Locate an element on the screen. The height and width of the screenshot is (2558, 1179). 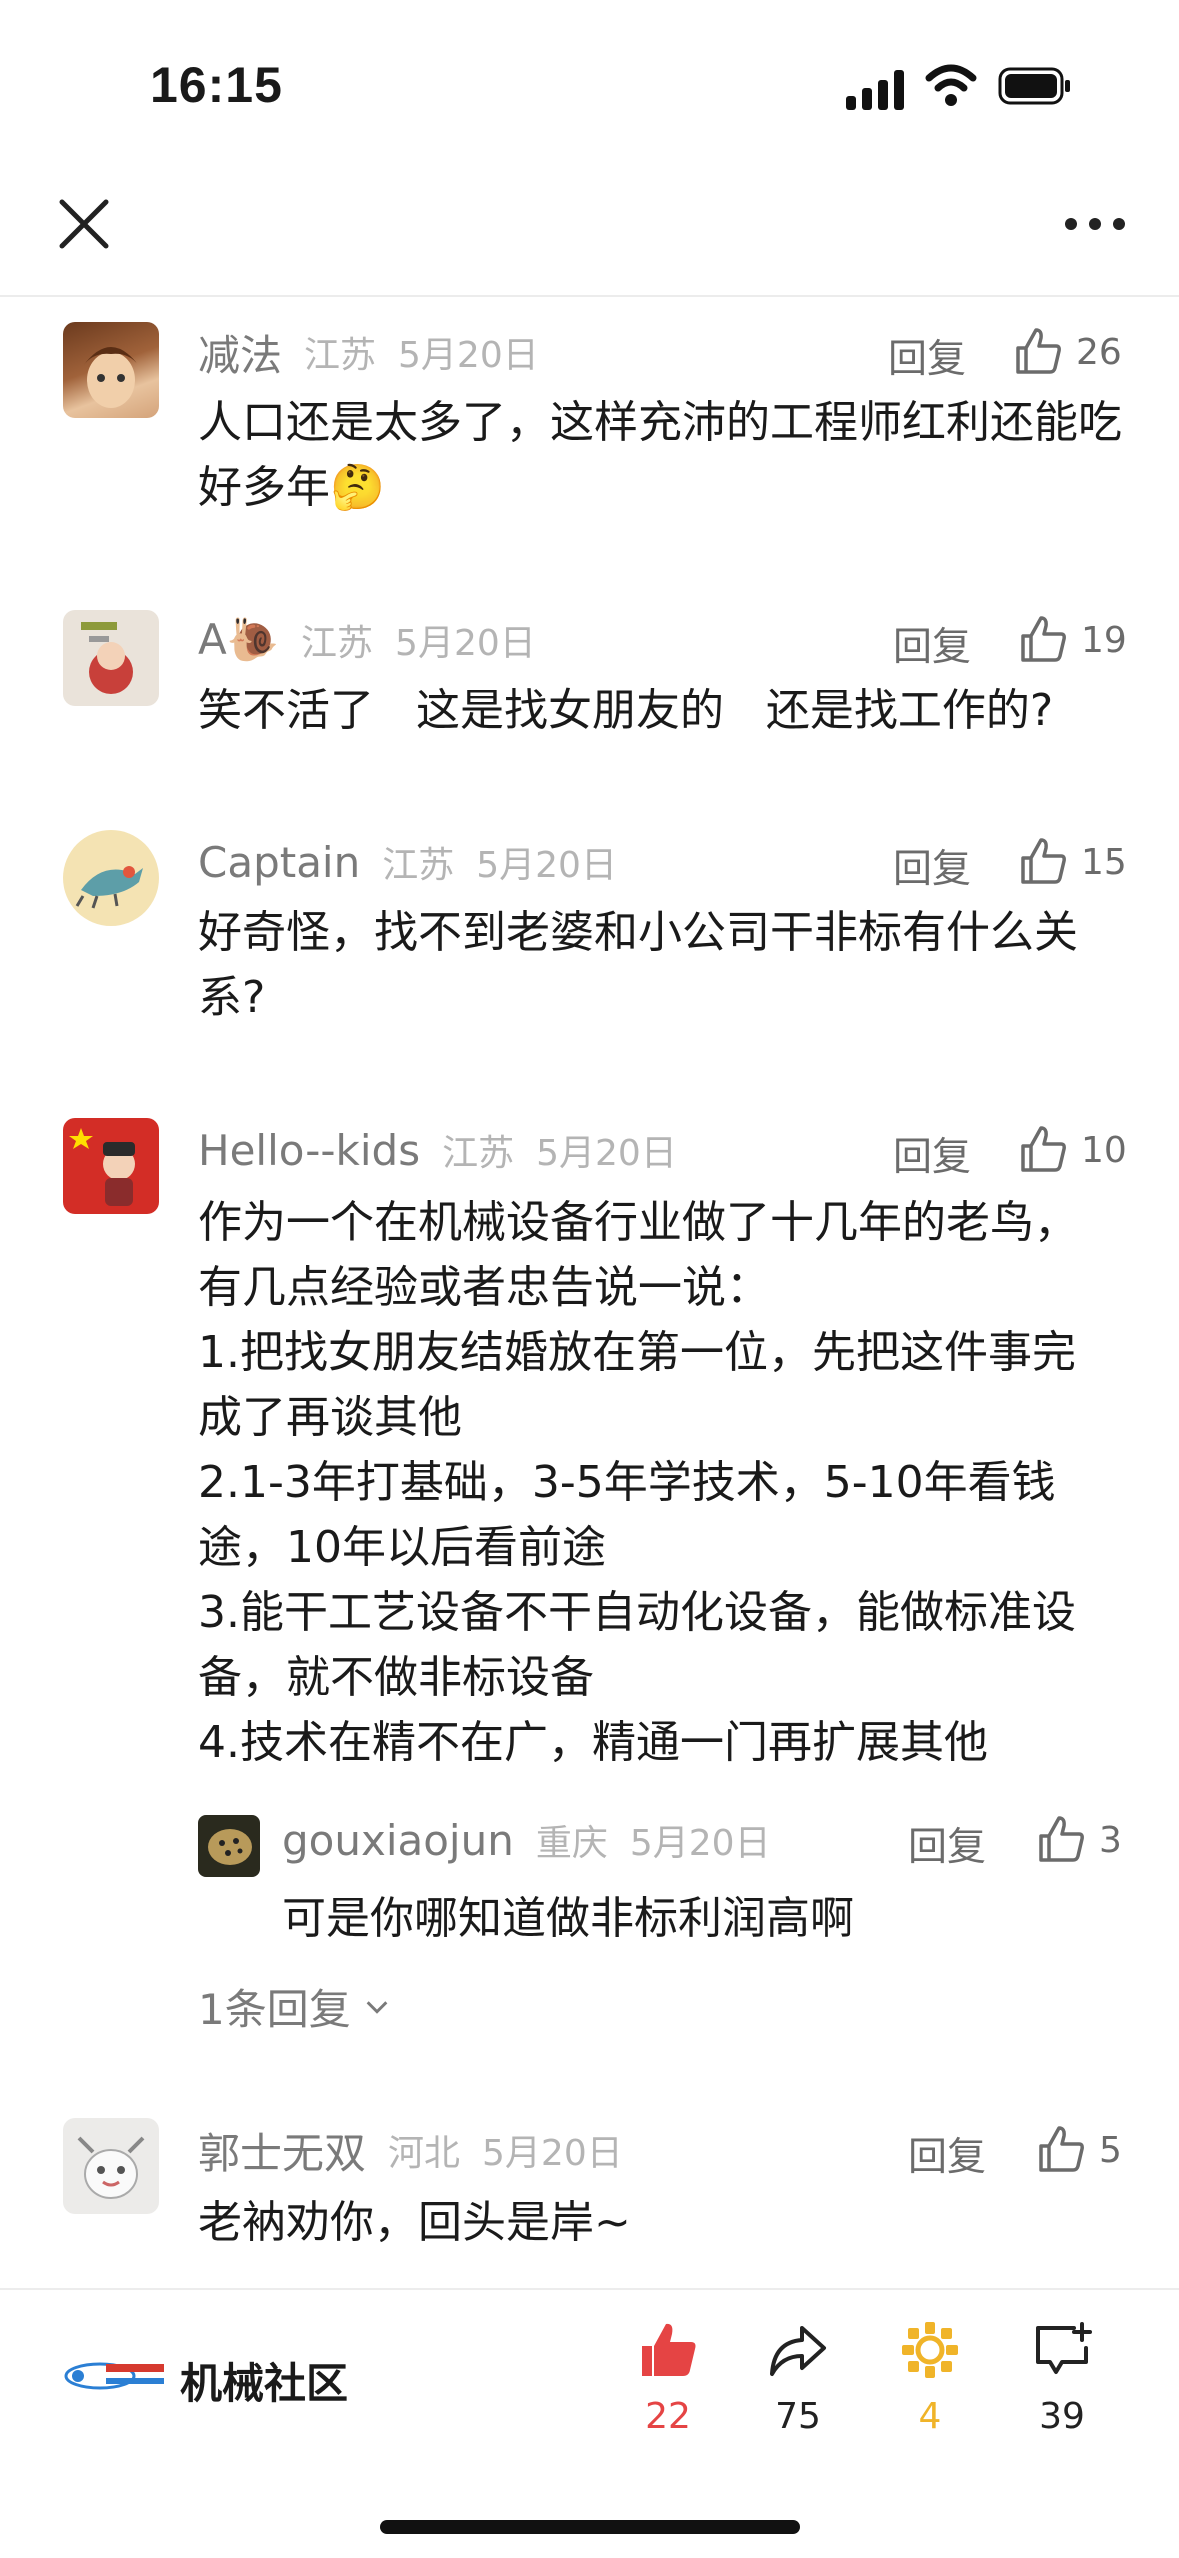
like-count: 19 is located at coordinates (1104, 640).